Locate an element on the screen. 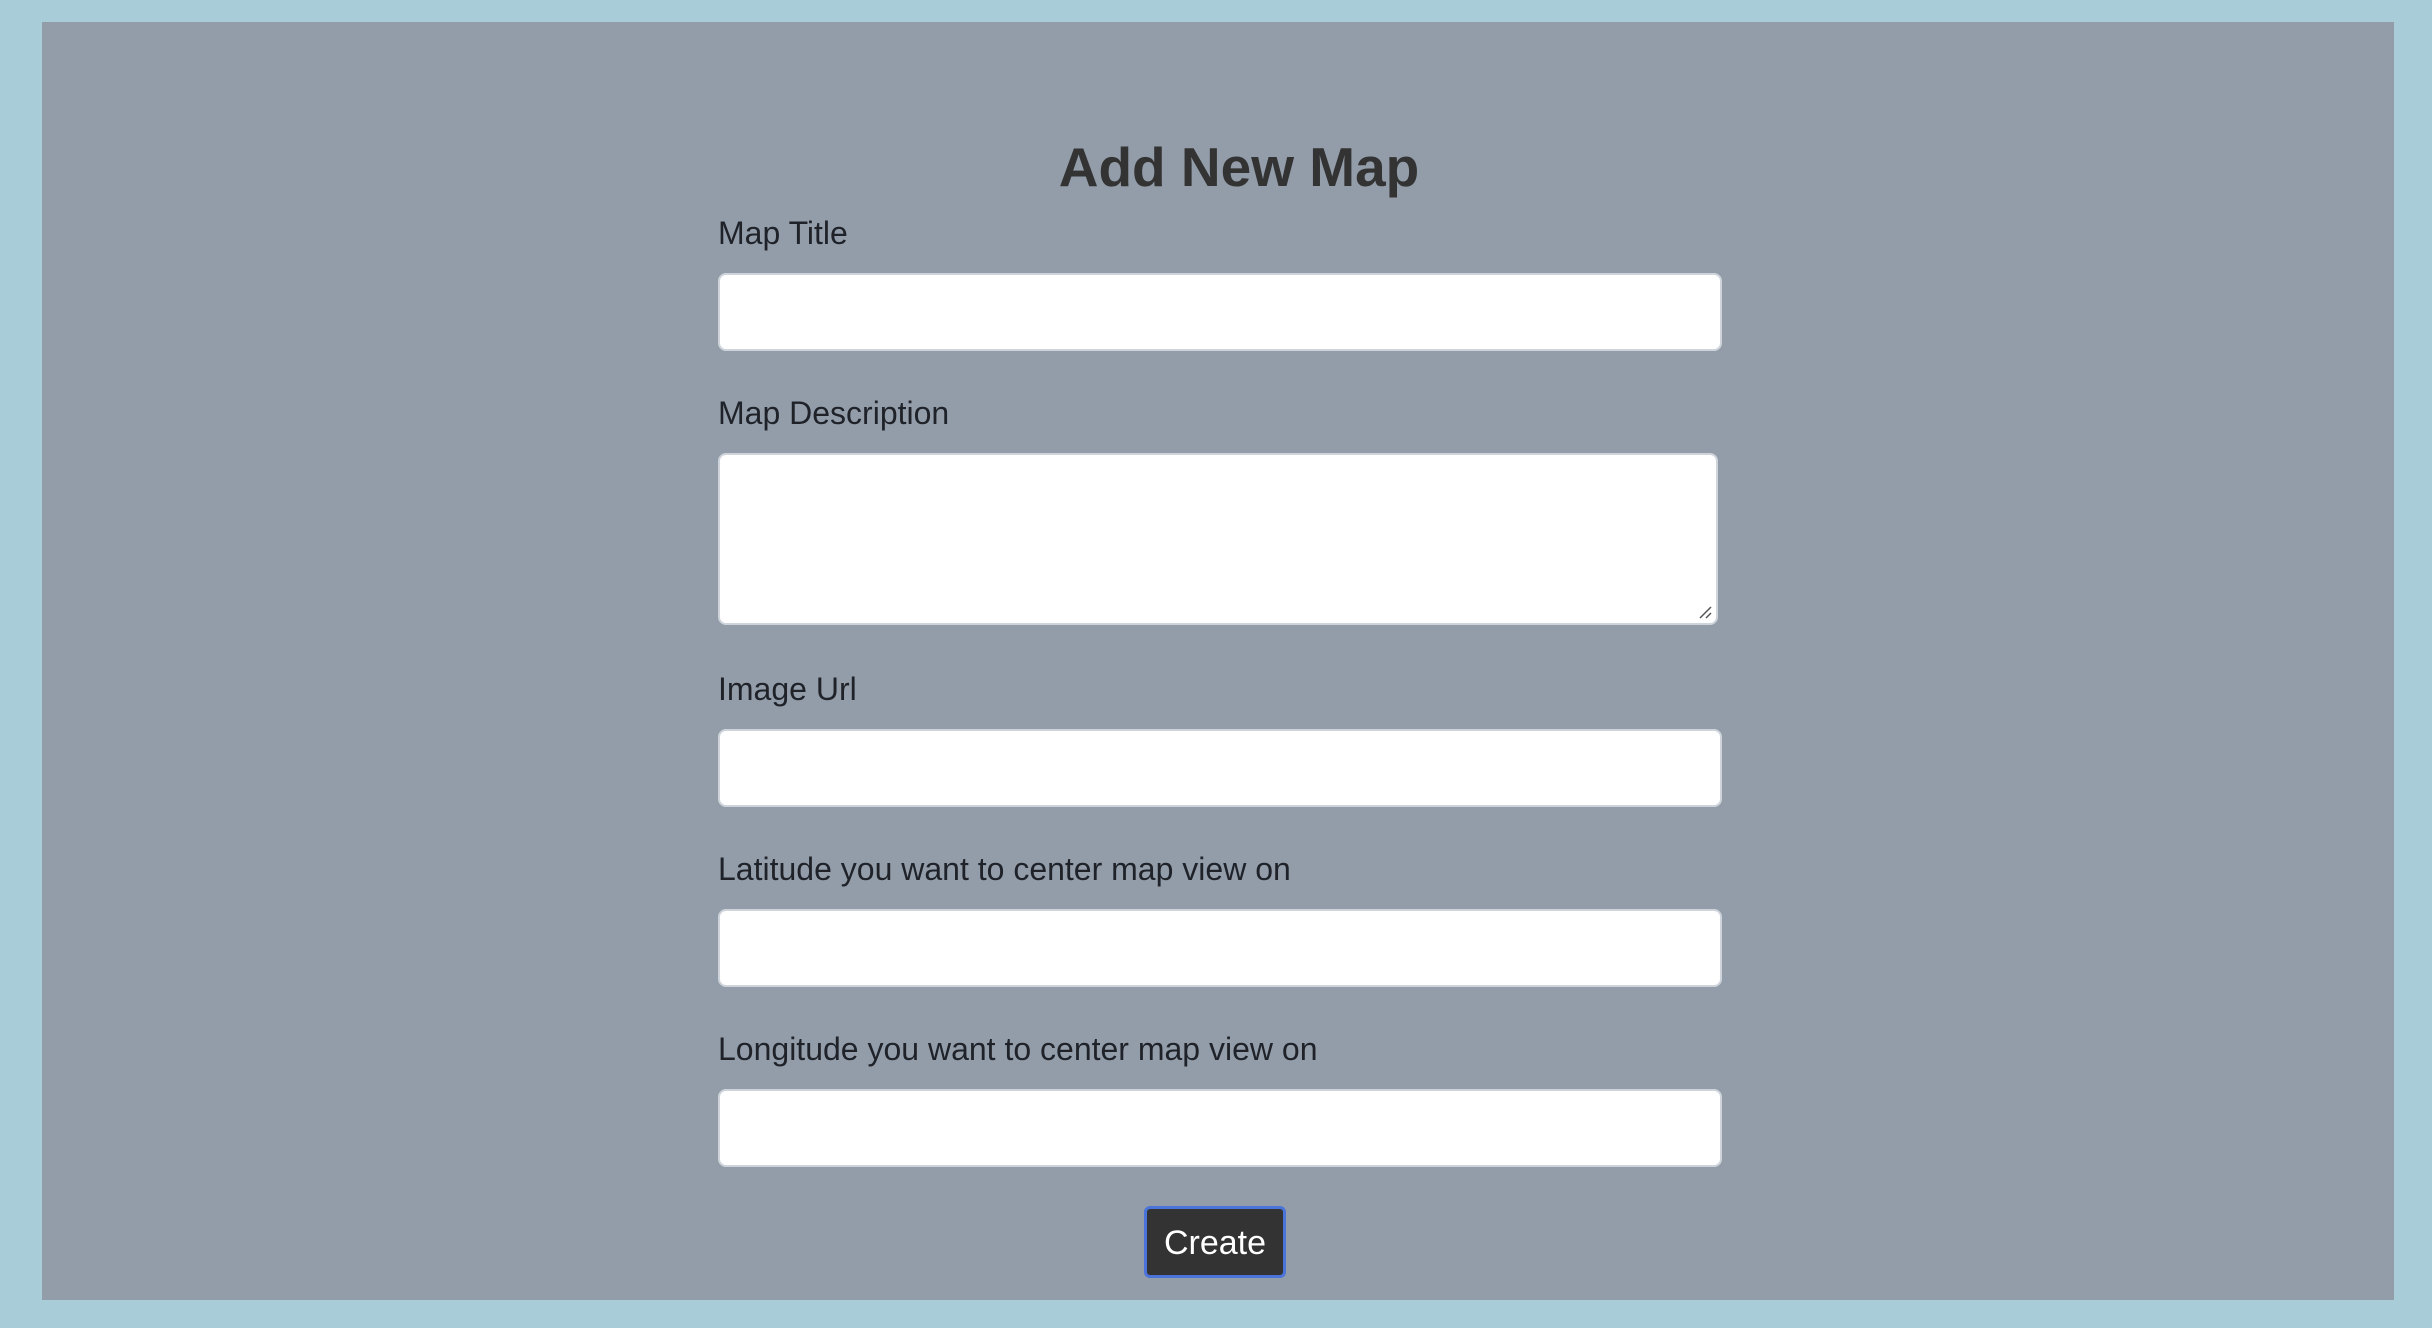  map-description-textarea is located at coordinates (1218, 539).